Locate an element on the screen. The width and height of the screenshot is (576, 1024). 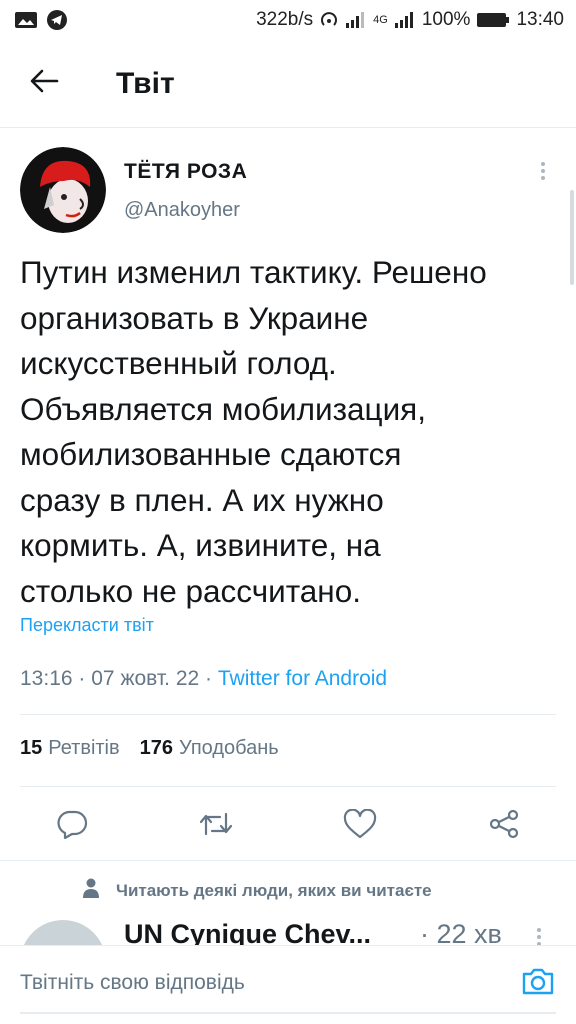
reply-avatar is located at coordinates (63, 932).